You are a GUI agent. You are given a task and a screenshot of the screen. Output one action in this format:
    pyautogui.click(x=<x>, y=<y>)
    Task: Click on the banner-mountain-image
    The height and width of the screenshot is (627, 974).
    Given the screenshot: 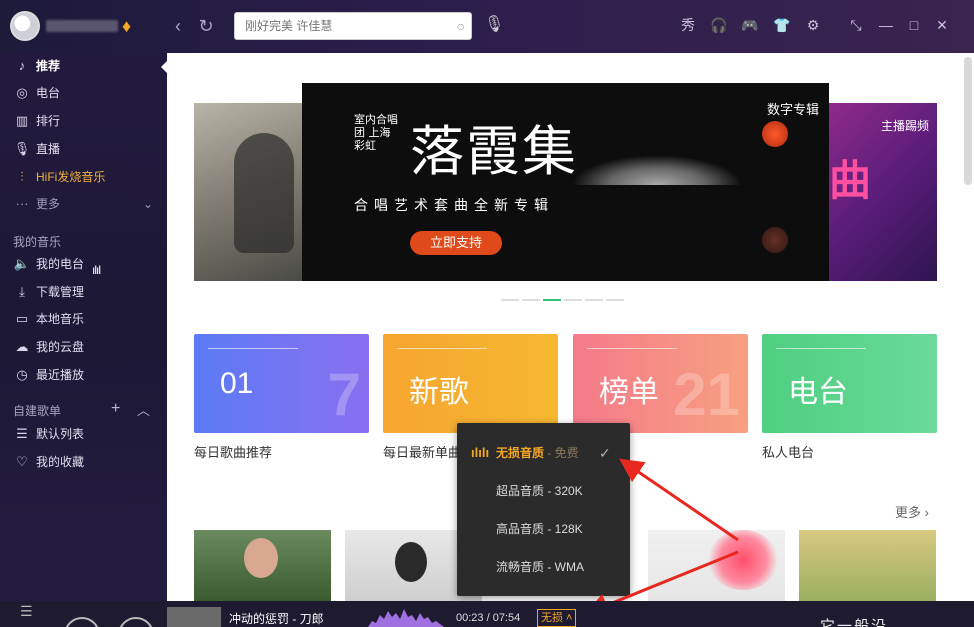 What is the action you would take?
    pyautogui.click(x=657, y=170)
    